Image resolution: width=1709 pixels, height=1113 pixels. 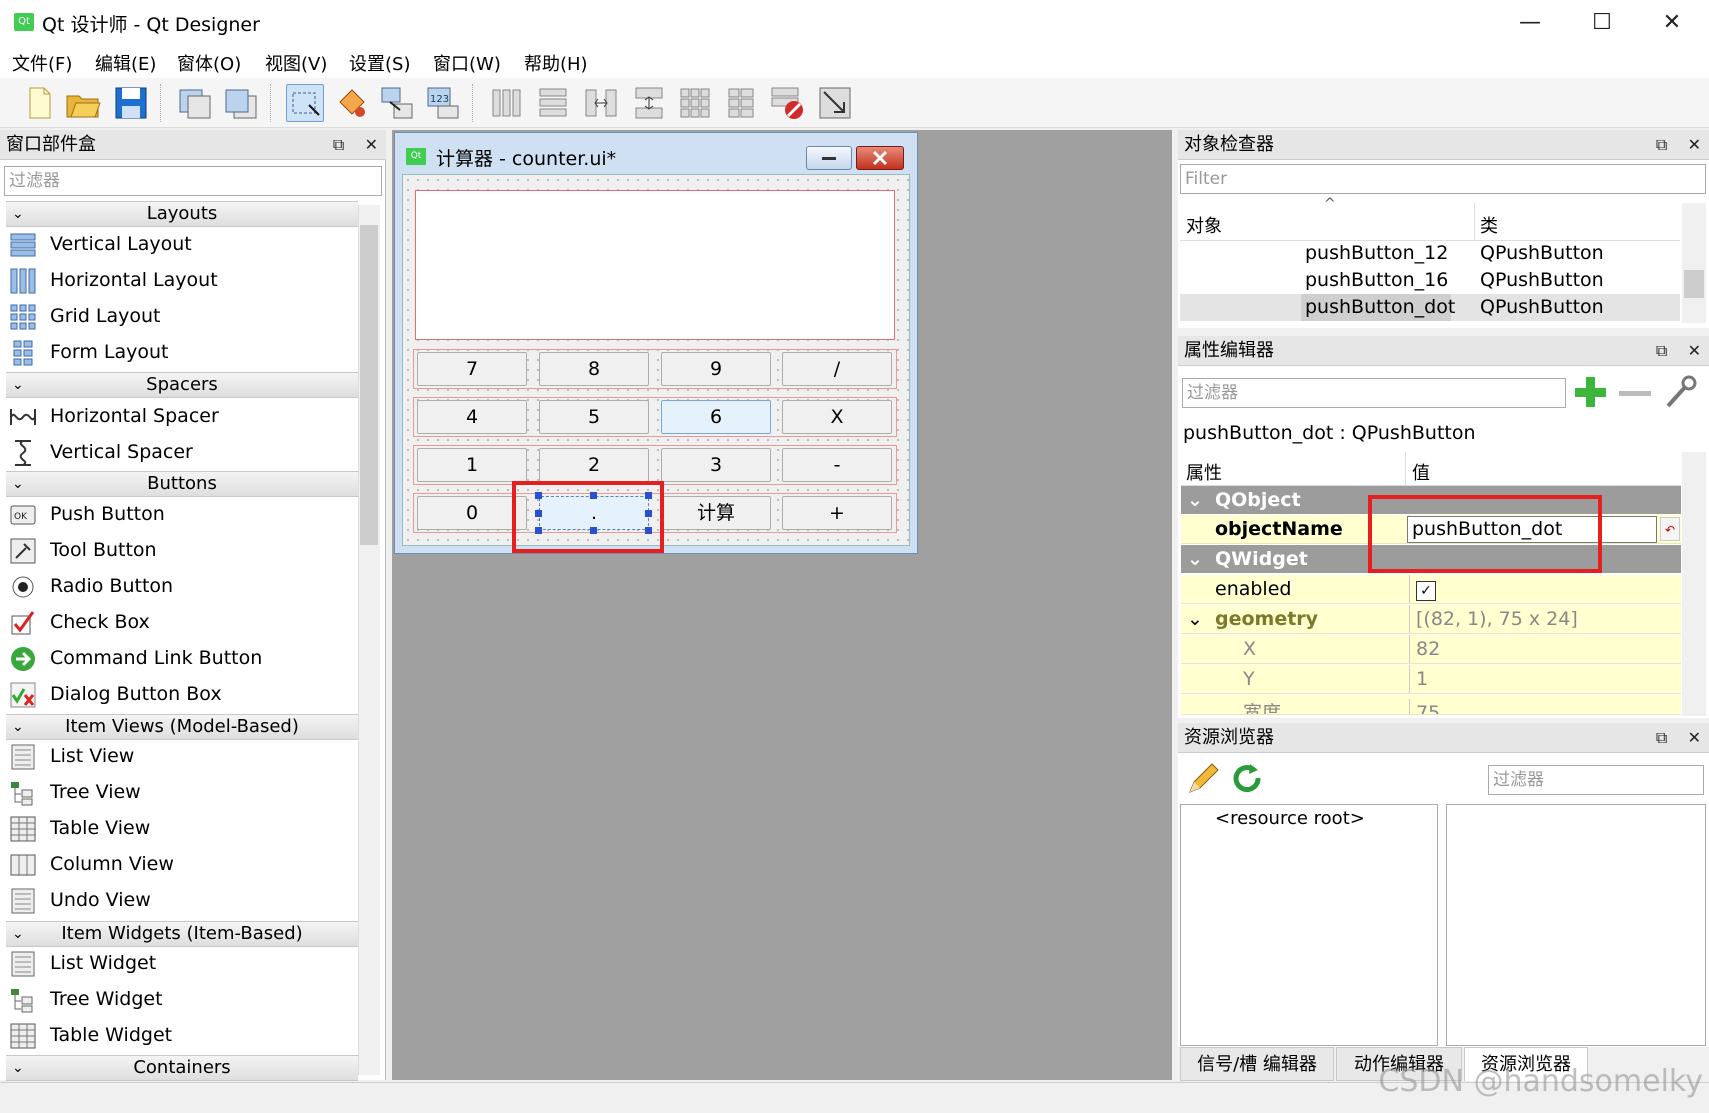 What do you see at coordinates (353, 103) in the screenshot?
I see `edit-signals-slots-icon` at bounding box center [353, 103].